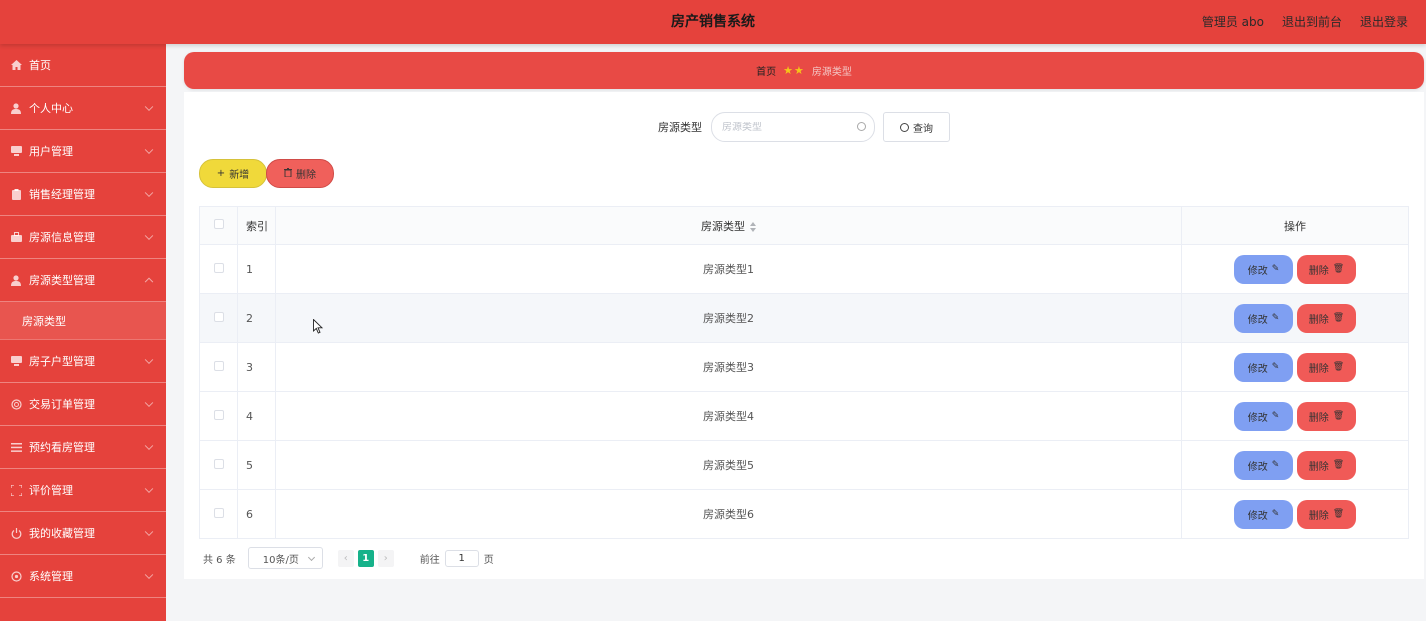  Describe the element at coordinates (728, 318) in the screenshot. I see `row-type: 房源类型2` at that location.